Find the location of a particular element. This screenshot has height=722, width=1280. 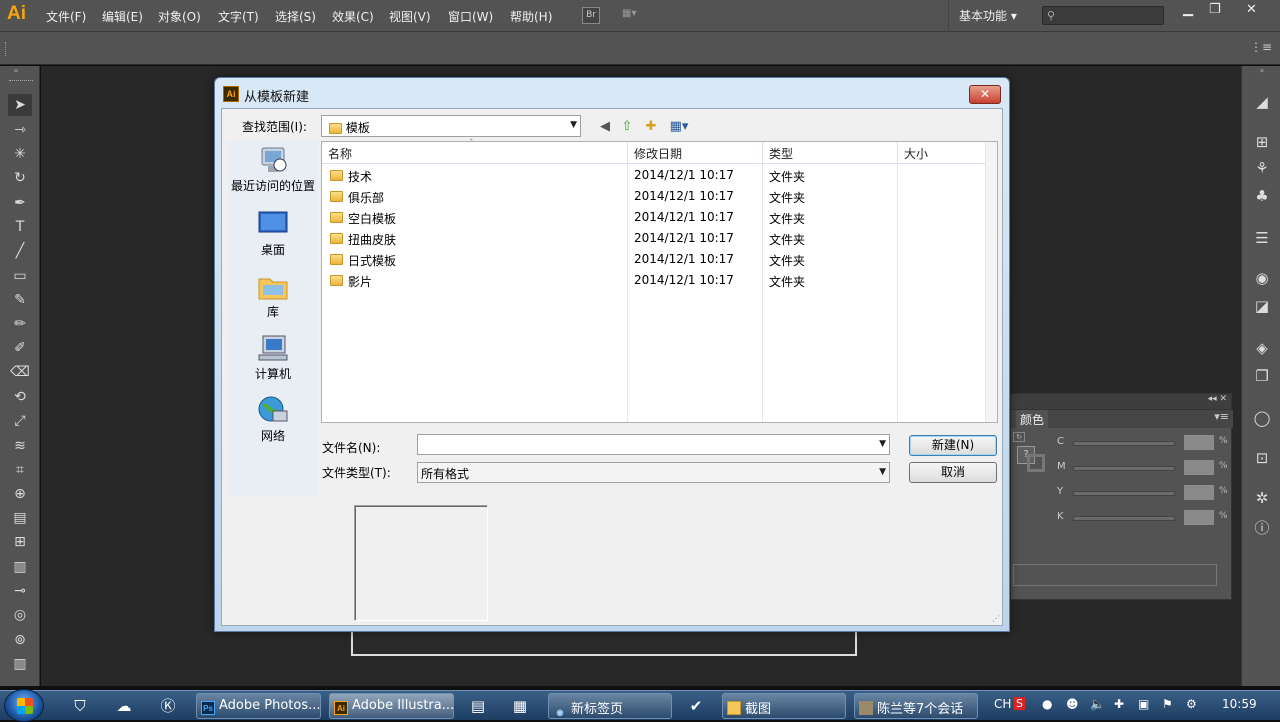

brushes-panel-icon: ⚘ is located at coordinates (1262, 168).